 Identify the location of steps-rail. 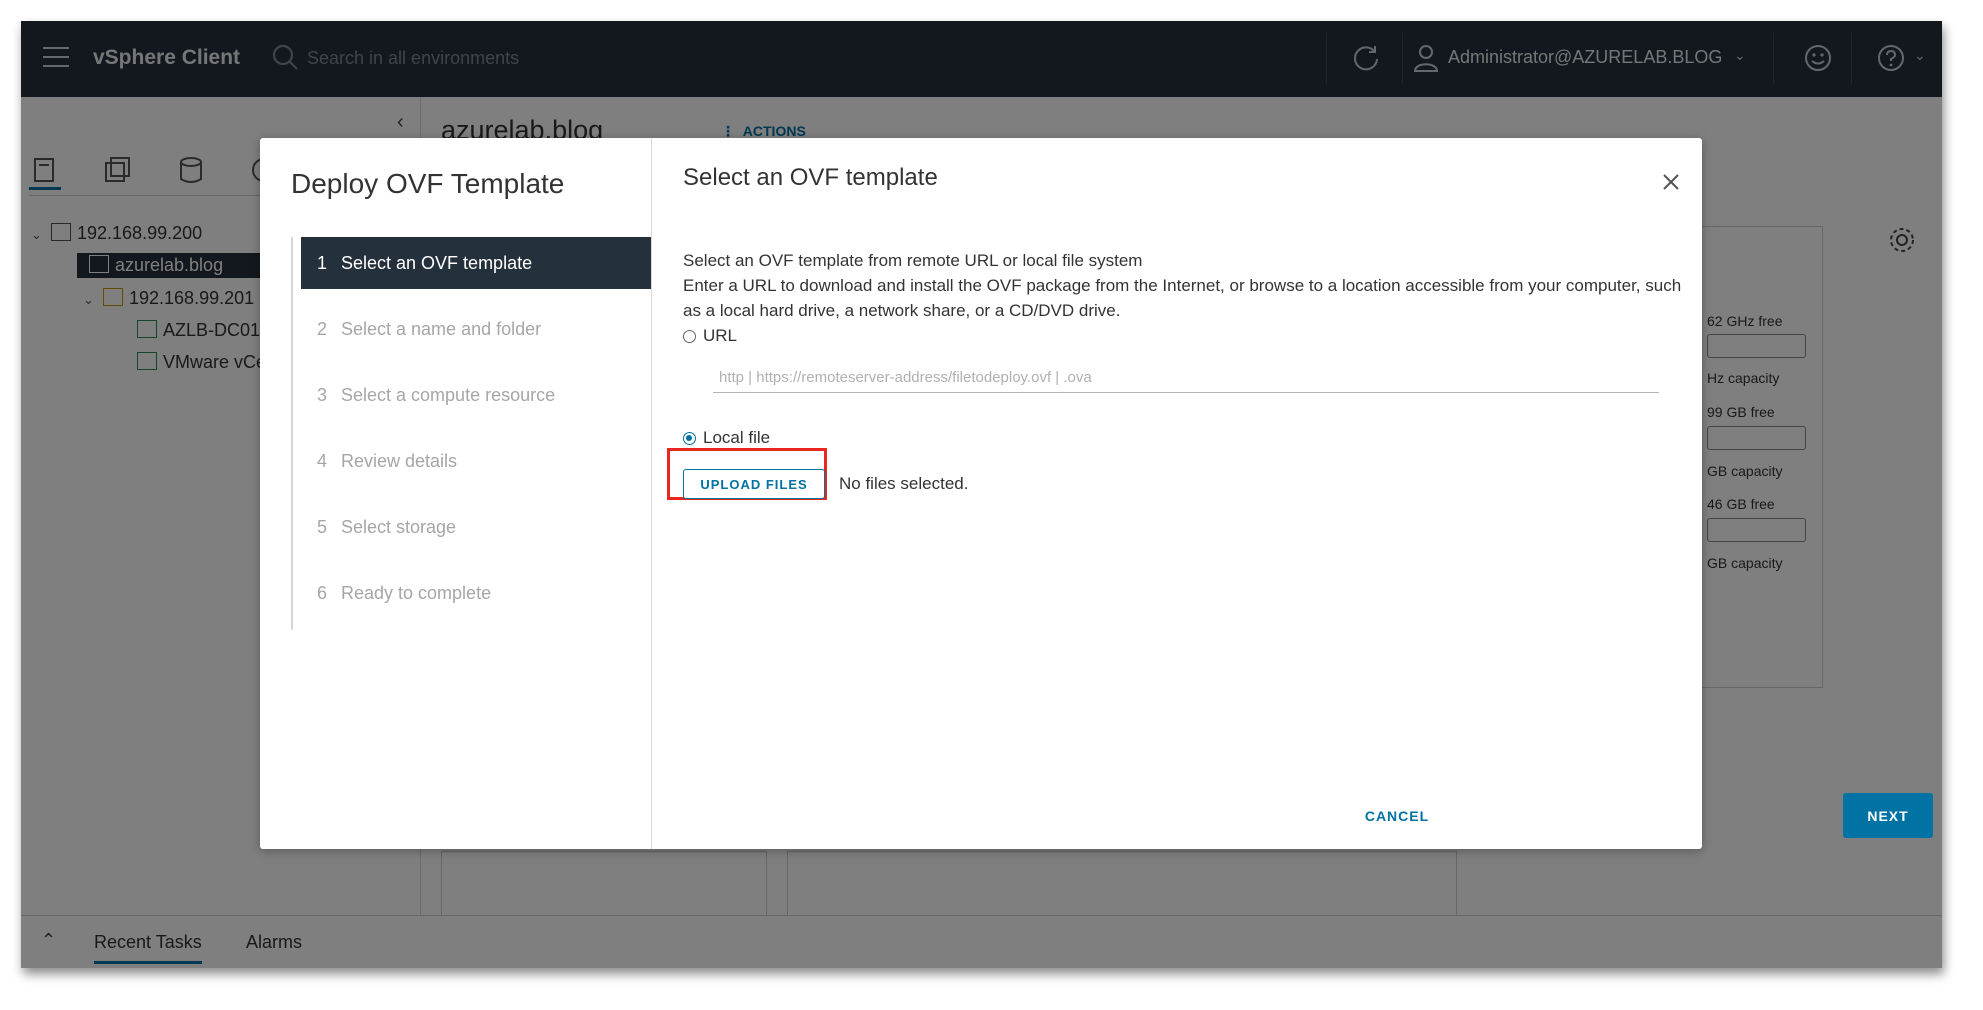
(292, 433).